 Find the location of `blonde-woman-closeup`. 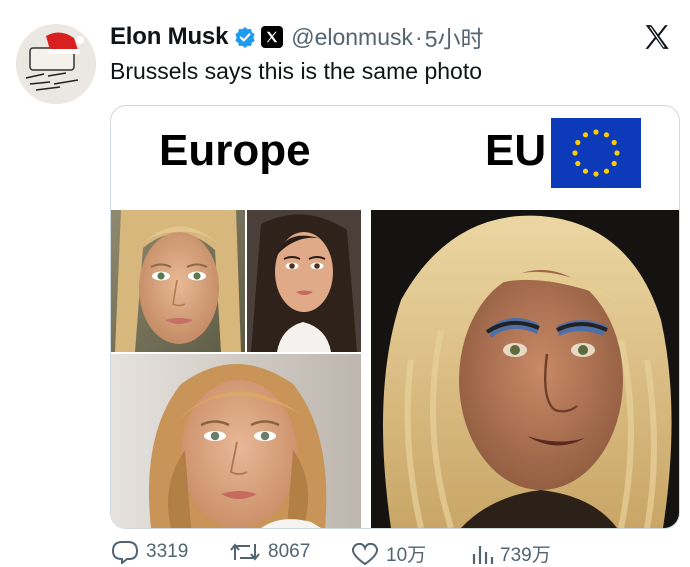

blonde-woman-closeup is located at coordinates (236, 441).